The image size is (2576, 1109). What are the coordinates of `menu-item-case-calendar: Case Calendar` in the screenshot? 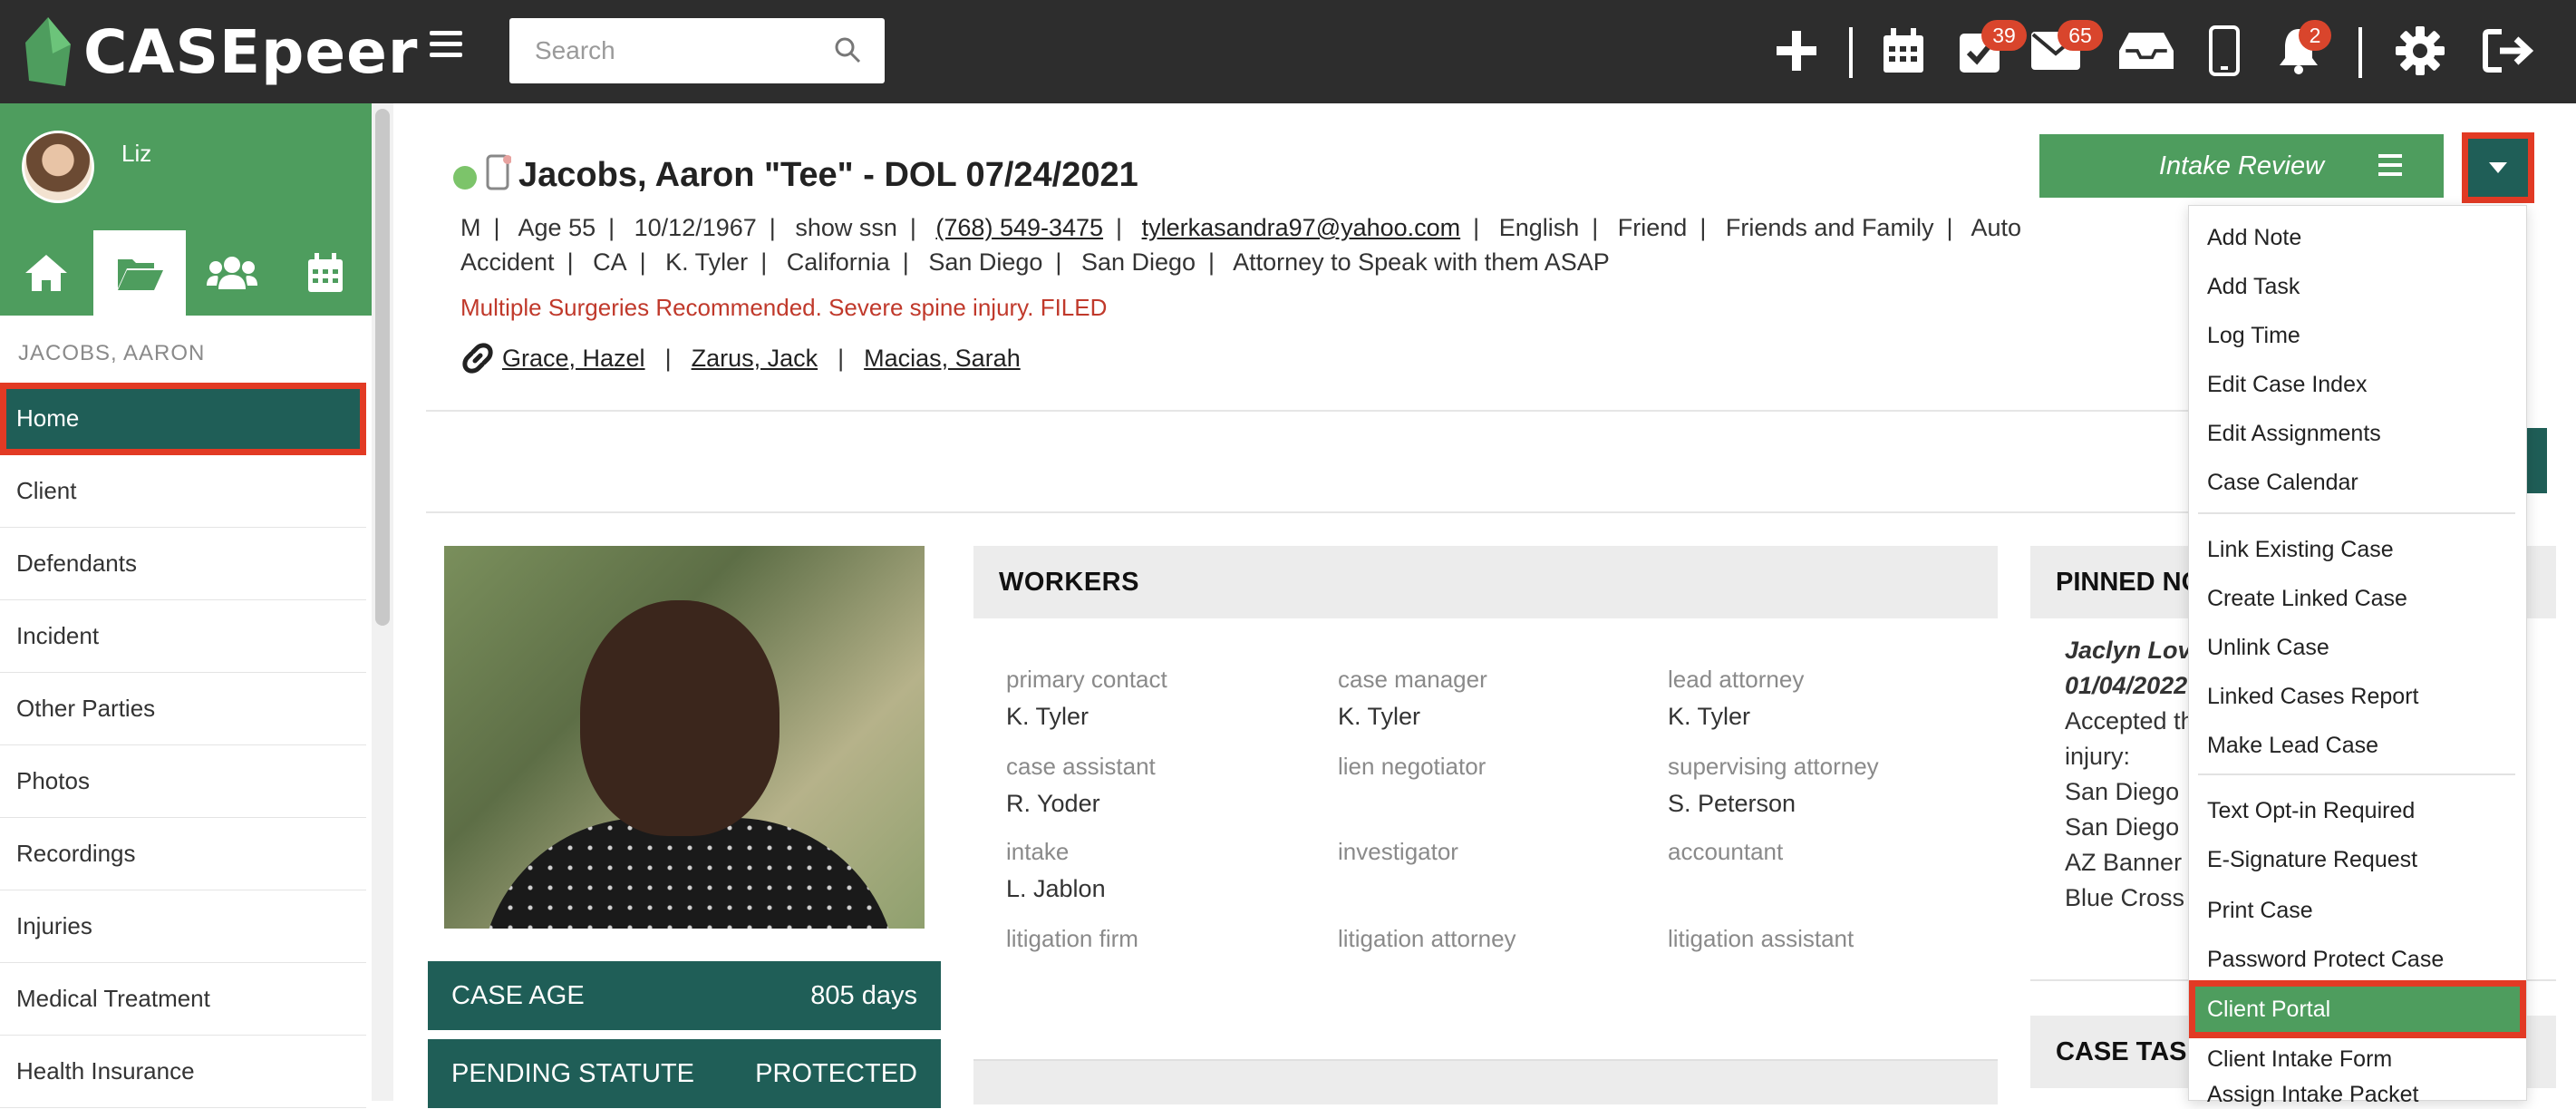 It's located at (2357, 482).